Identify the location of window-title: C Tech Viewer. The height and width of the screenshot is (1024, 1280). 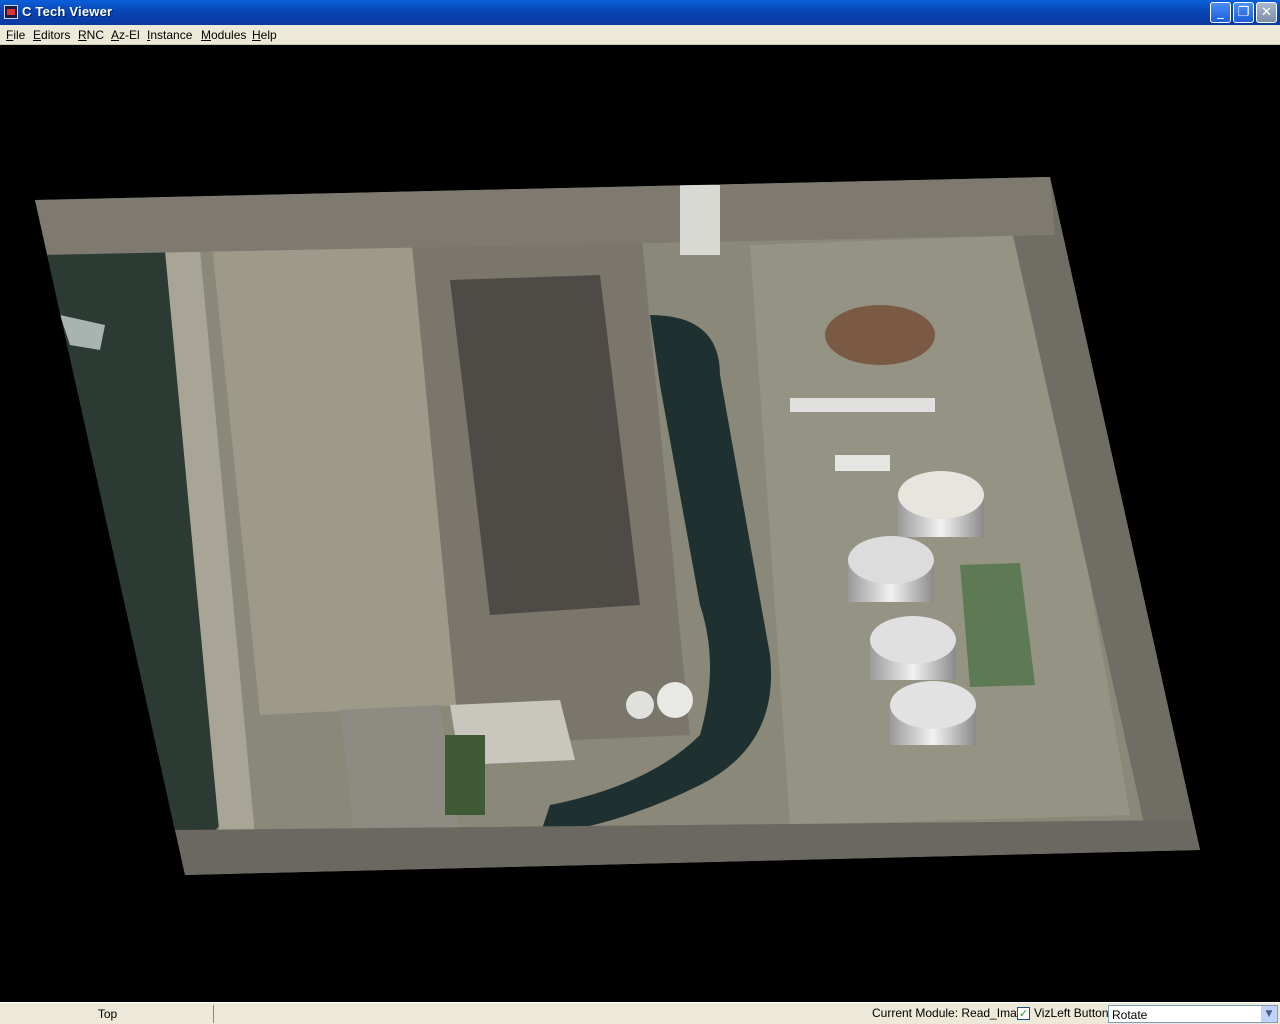
(67, 11).